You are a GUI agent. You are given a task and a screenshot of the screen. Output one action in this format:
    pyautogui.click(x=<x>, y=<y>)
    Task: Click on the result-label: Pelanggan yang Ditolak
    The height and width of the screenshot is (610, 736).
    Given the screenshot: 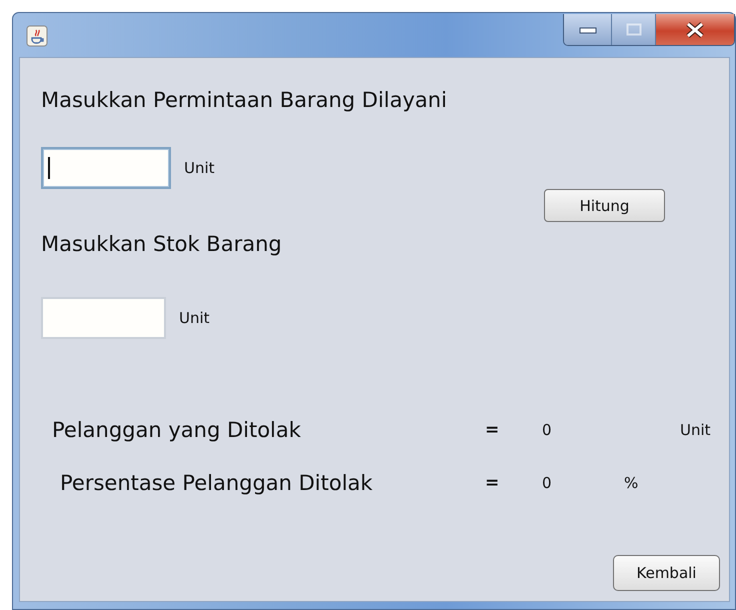 What is the action you would take?
    pyautogui.click(x=177, y=430)
    